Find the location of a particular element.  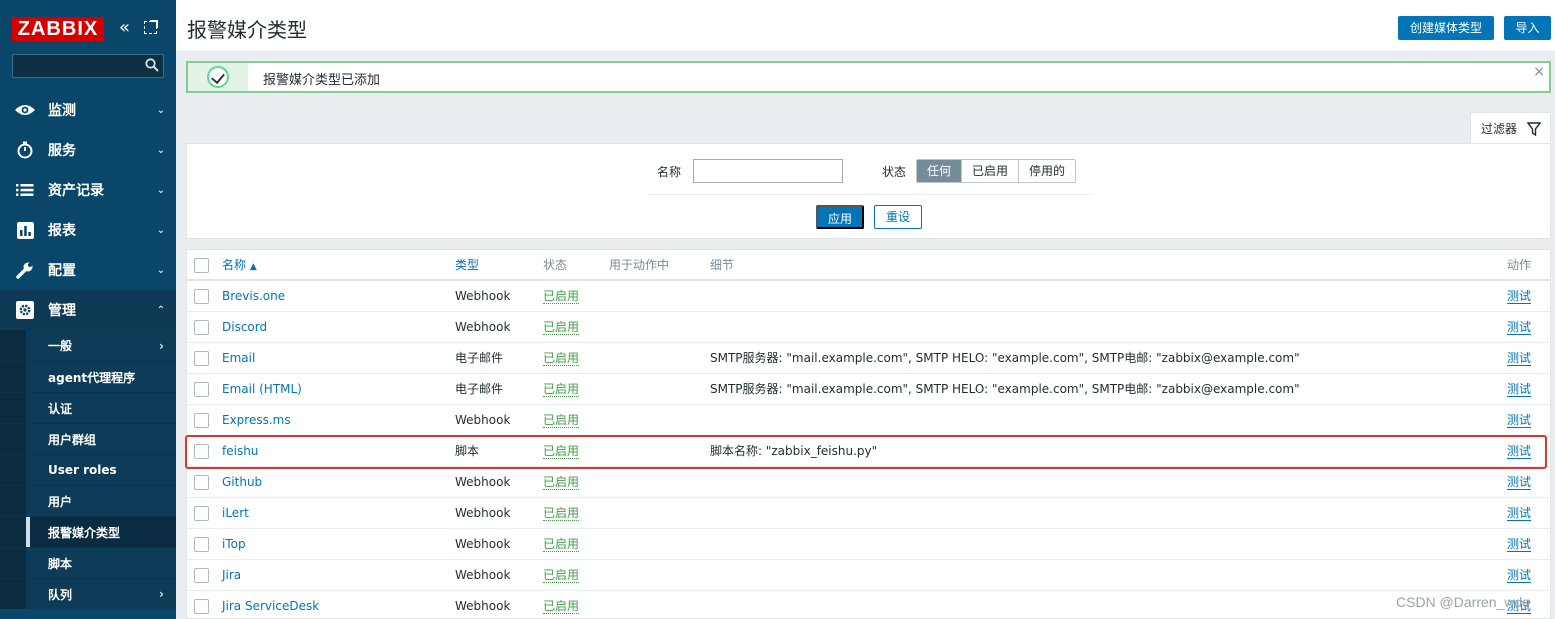

eye-icon is located at coordinates (25, 110).